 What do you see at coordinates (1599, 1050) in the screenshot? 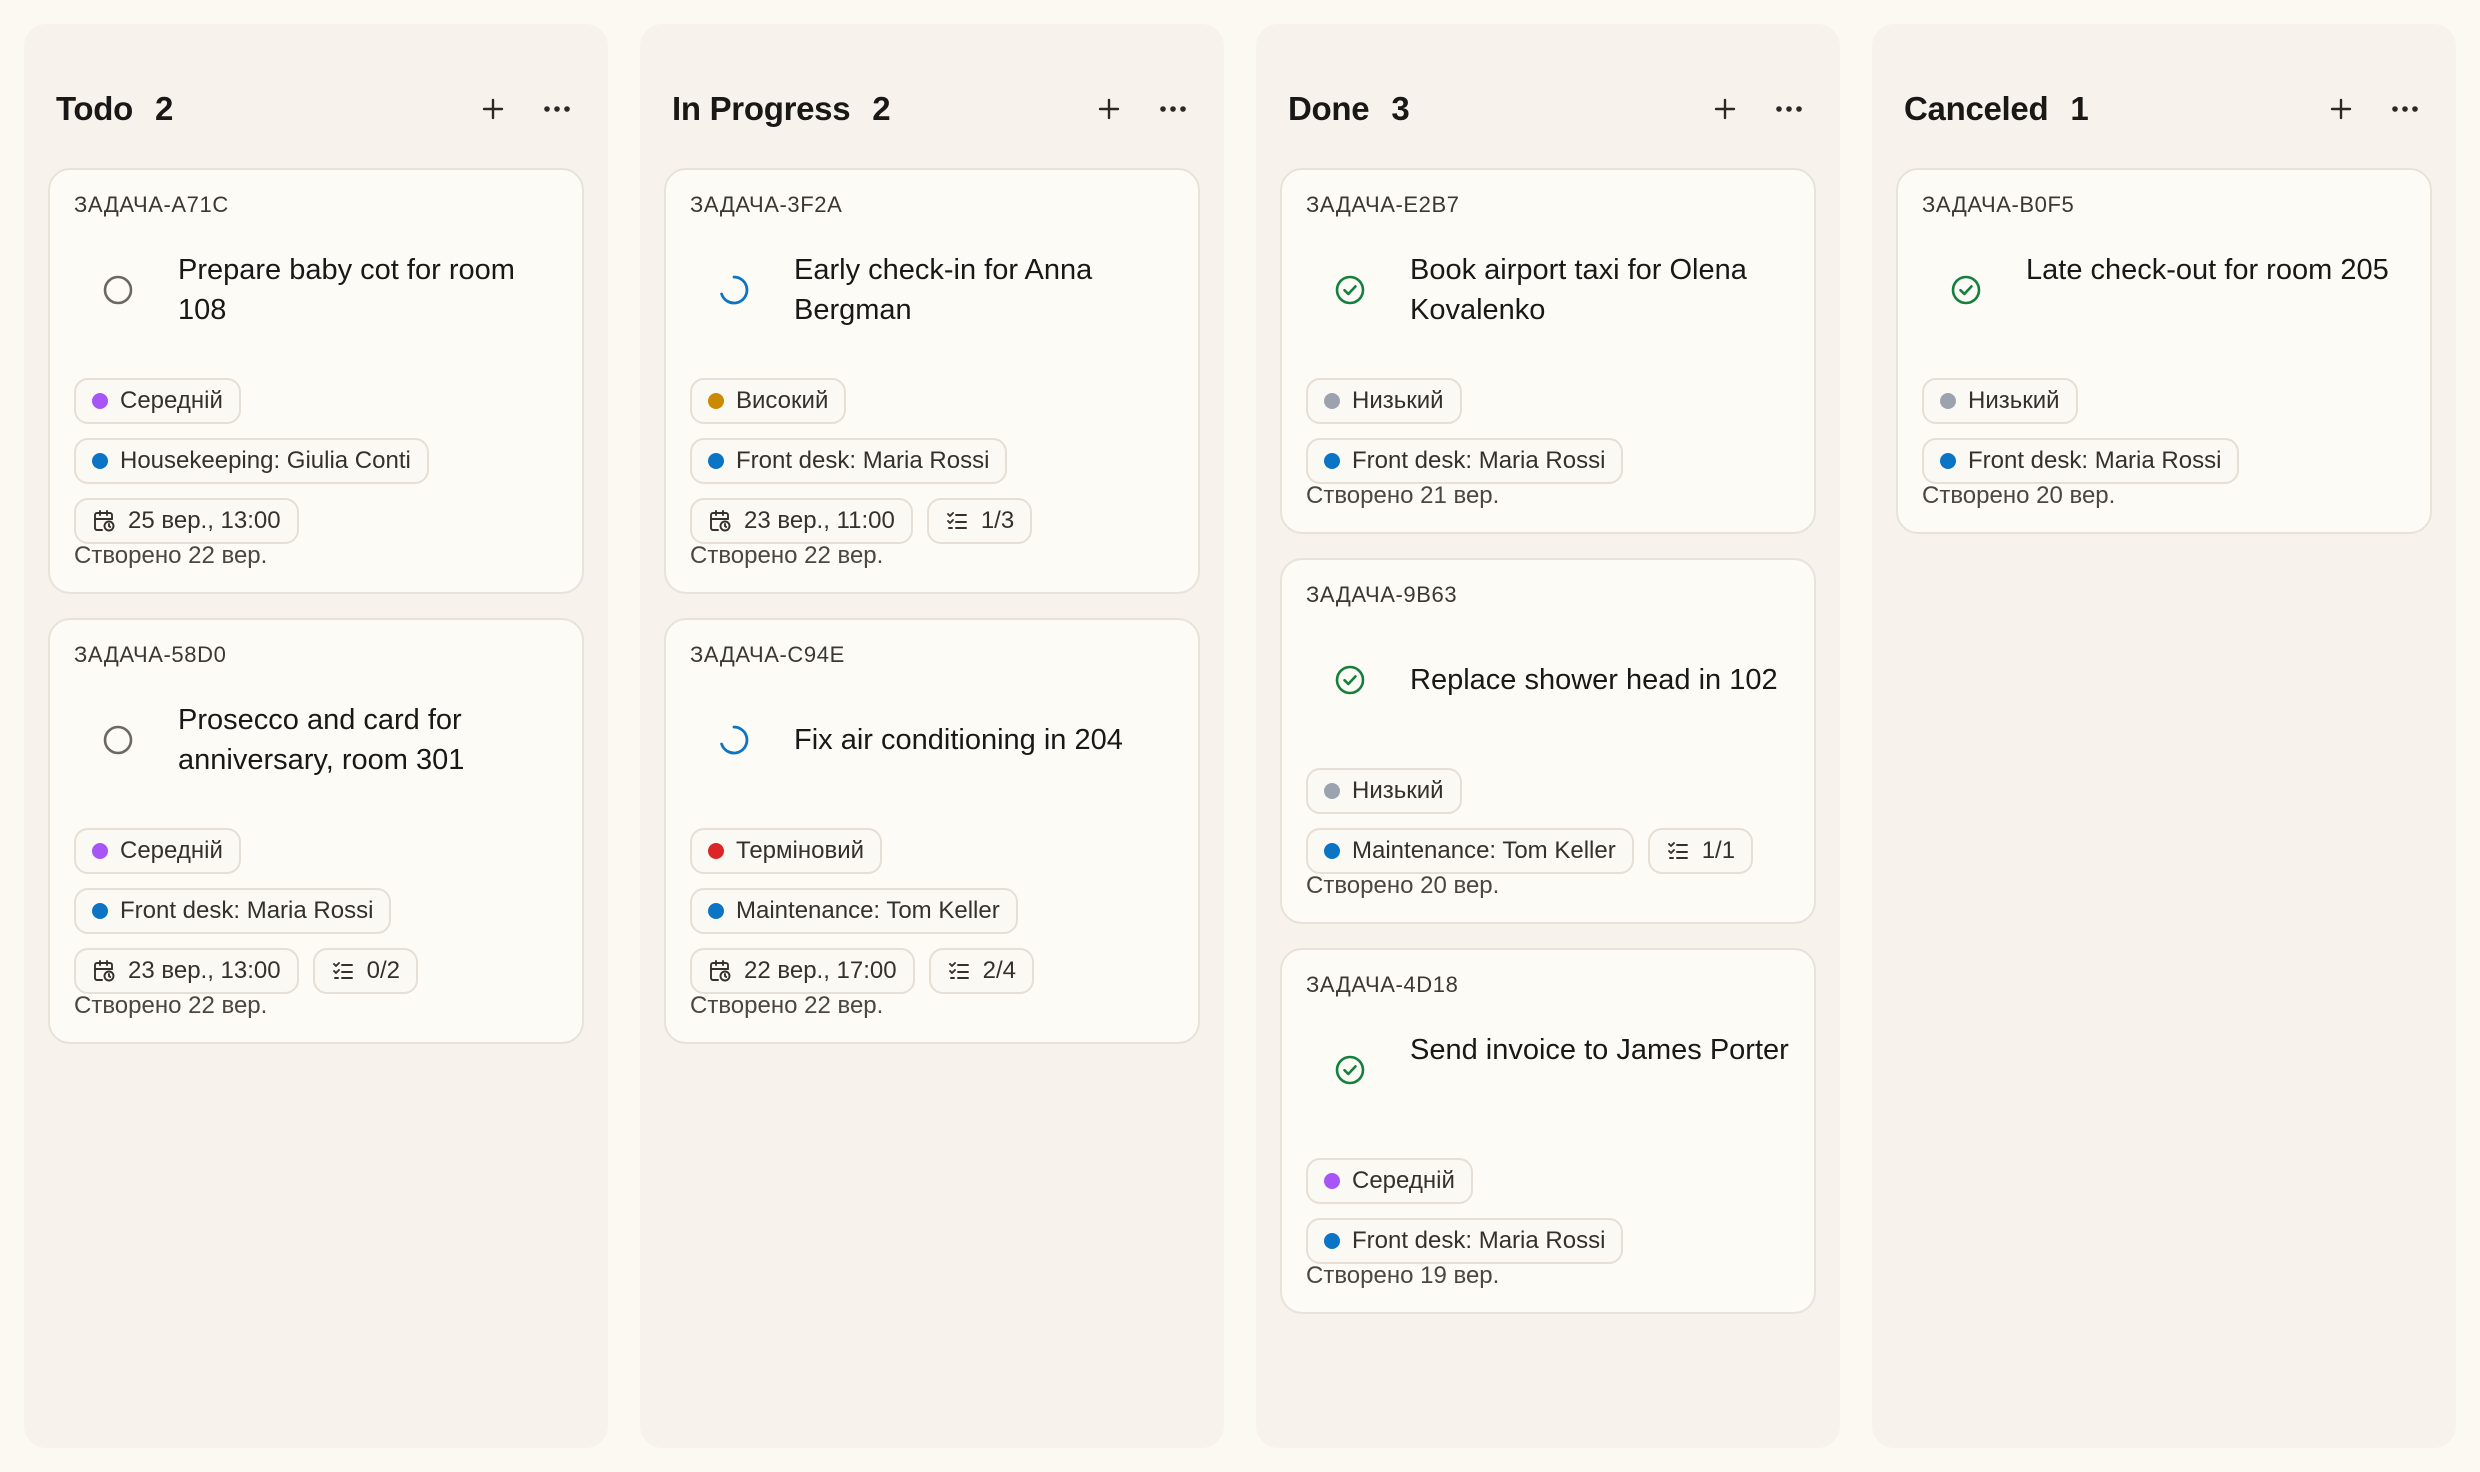
I see `task-title: Send invoice to James Porter` at bounding box center [1599, 1050].